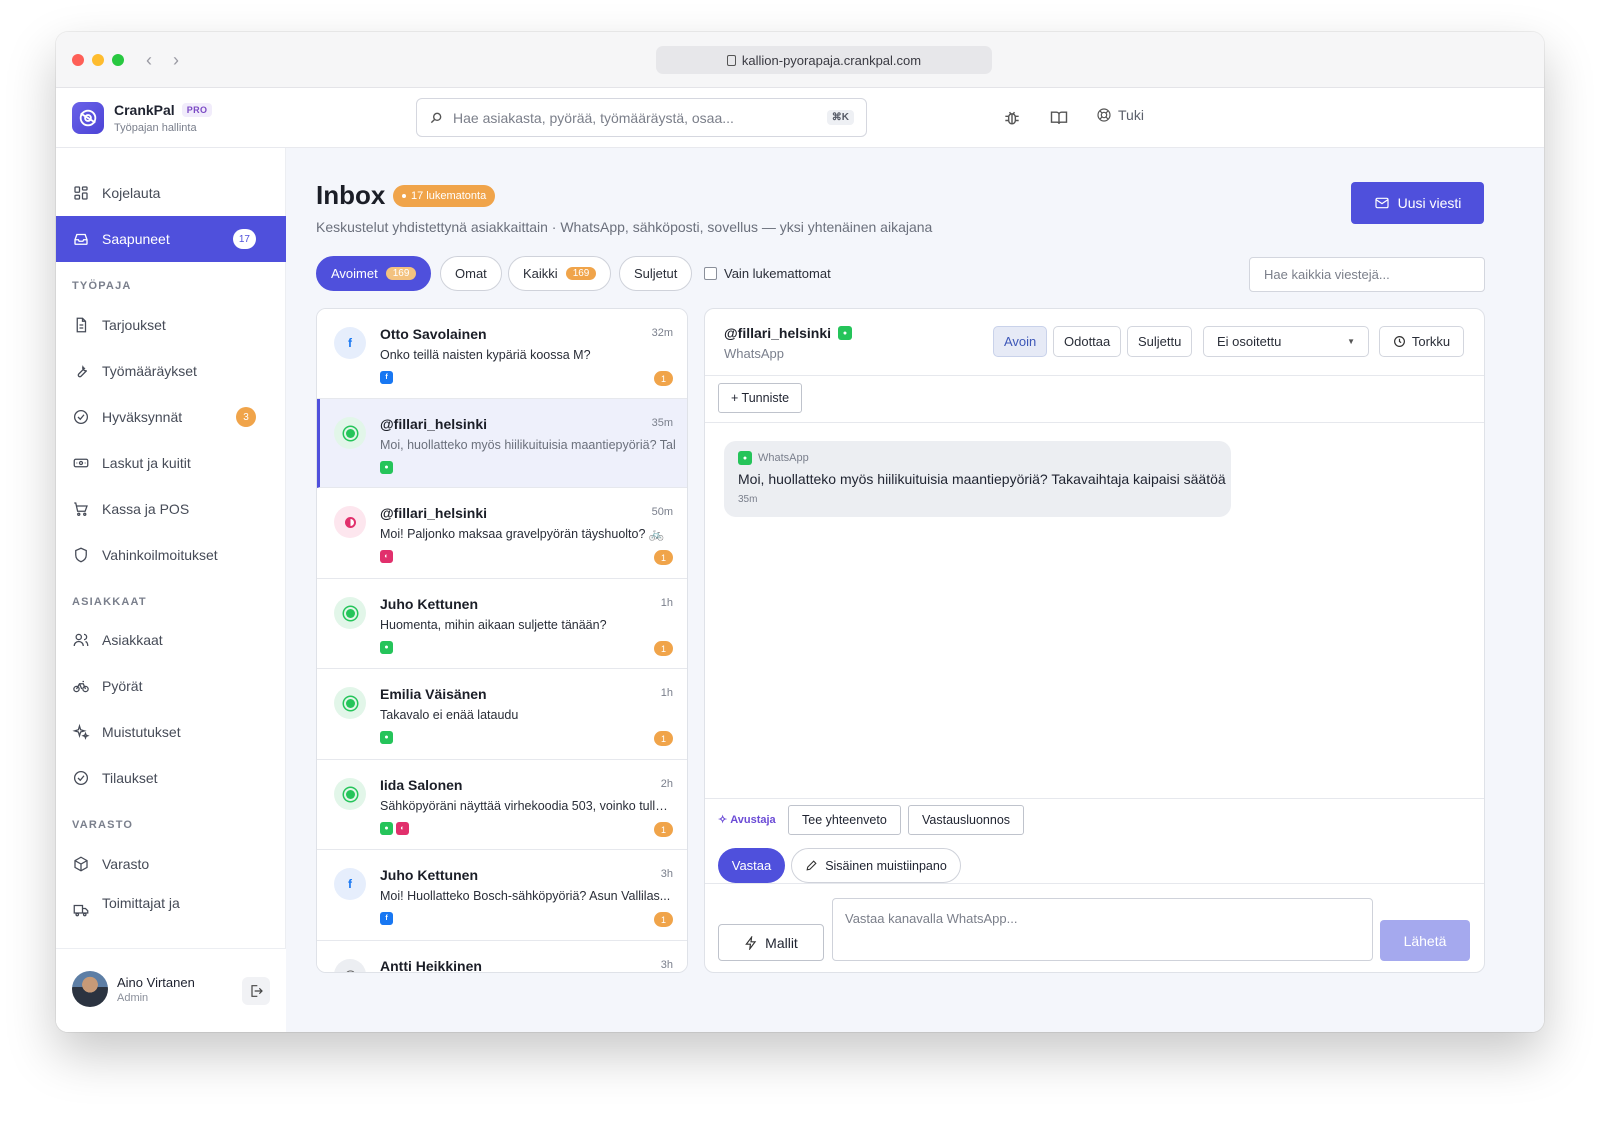 The image size is (1600, 1131). What do you see at coordinates (171, 193) in the screenshot?
I see `sidebar-item-kojelauta: Kojelauta` at bounding box center [171, 193].